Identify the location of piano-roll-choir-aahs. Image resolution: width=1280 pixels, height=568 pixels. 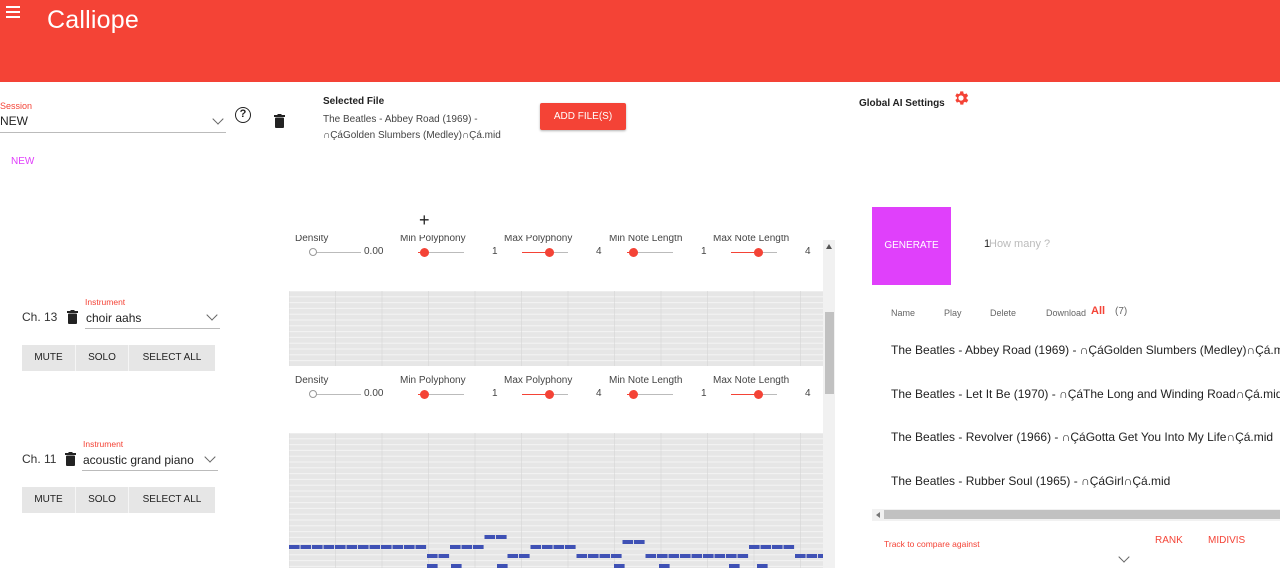
(556, 328).